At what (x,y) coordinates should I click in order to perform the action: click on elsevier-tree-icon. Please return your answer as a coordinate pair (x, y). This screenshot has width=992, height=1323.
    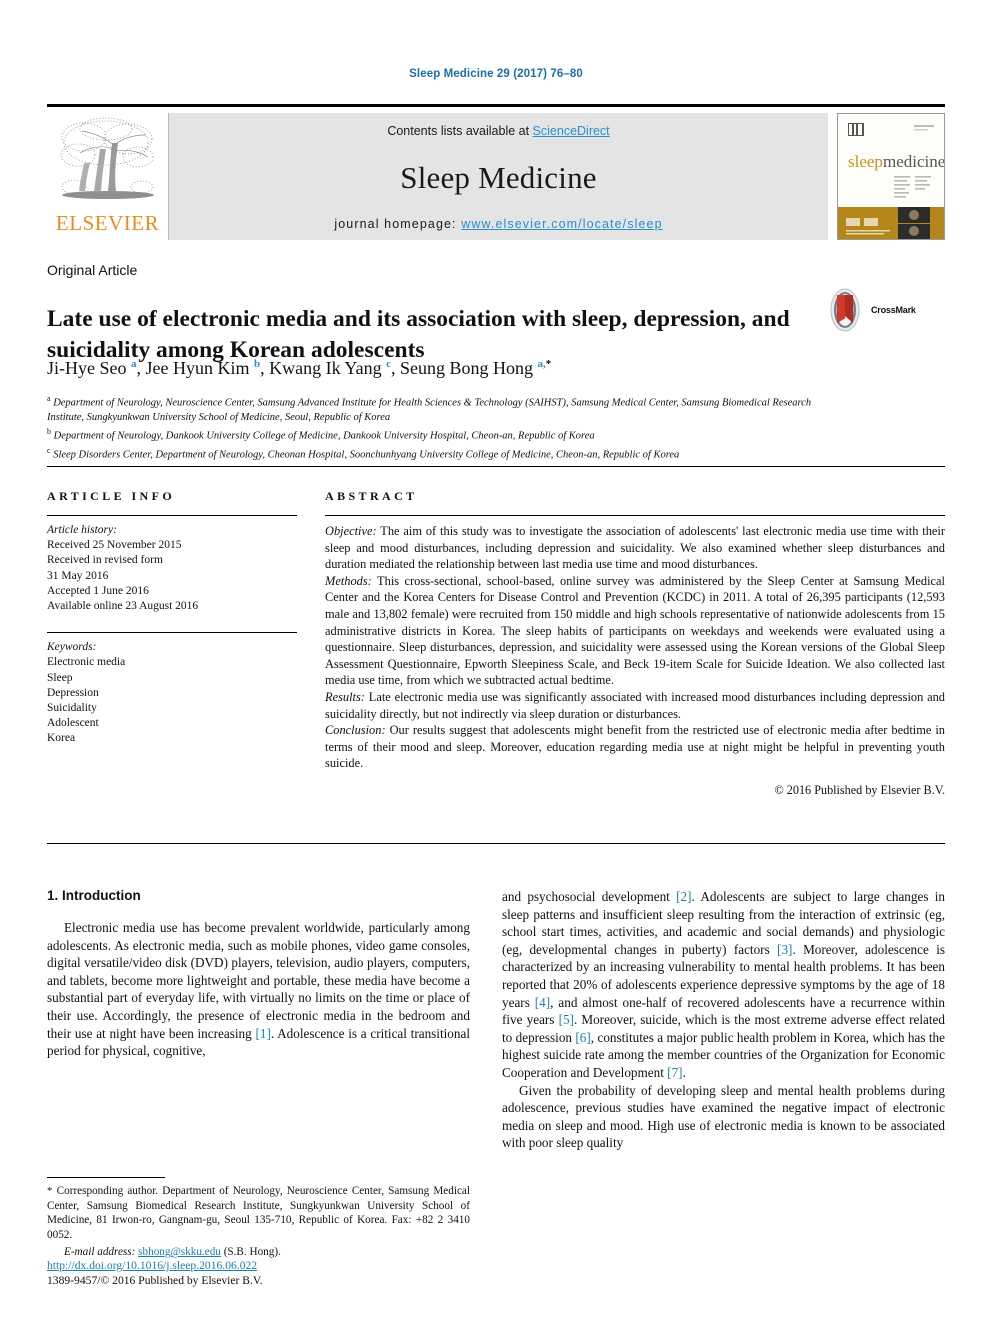
    Looking at the image, I should click on (107, 158).